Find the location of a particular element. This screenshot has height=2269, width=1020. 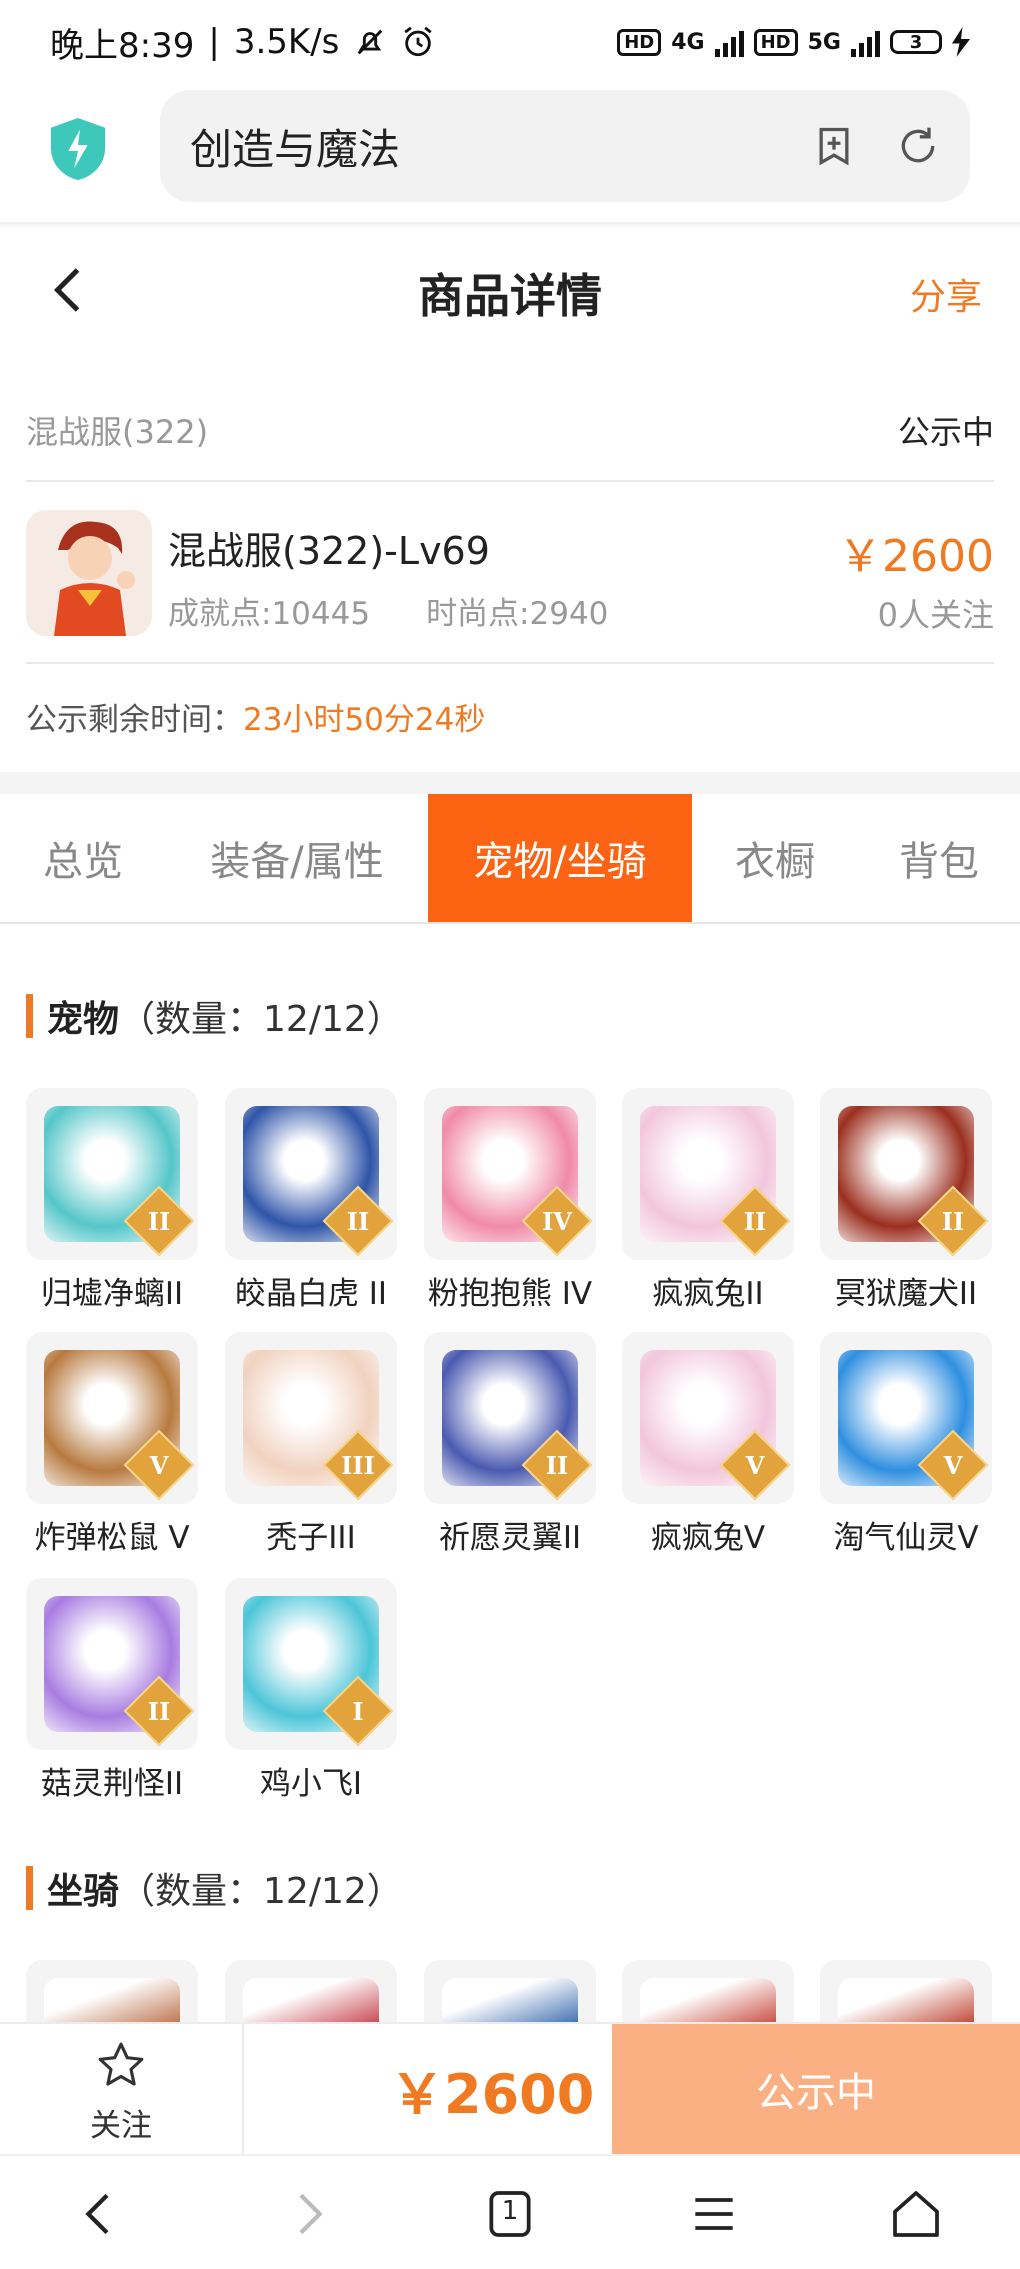

pets-section-title: 宠物 （数量：12/12） is located at coordinates (214, 1016).